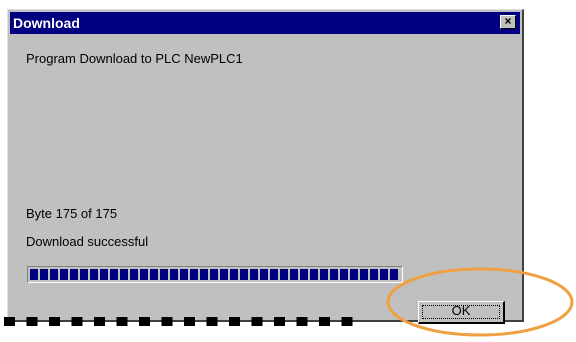 The image size is (576, 342). What do you see at coordinates (480, 302) in the screenshot?
I see `highlight-ellipse` at bounding box center [480, 302].